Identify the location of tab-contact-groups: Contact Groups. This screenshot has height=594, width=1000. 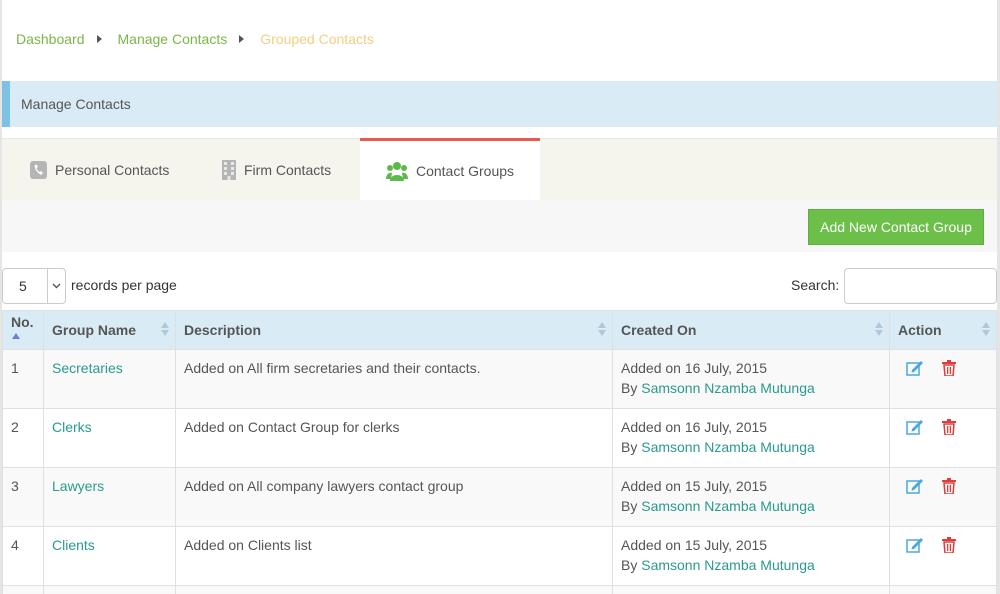
(450, 169).